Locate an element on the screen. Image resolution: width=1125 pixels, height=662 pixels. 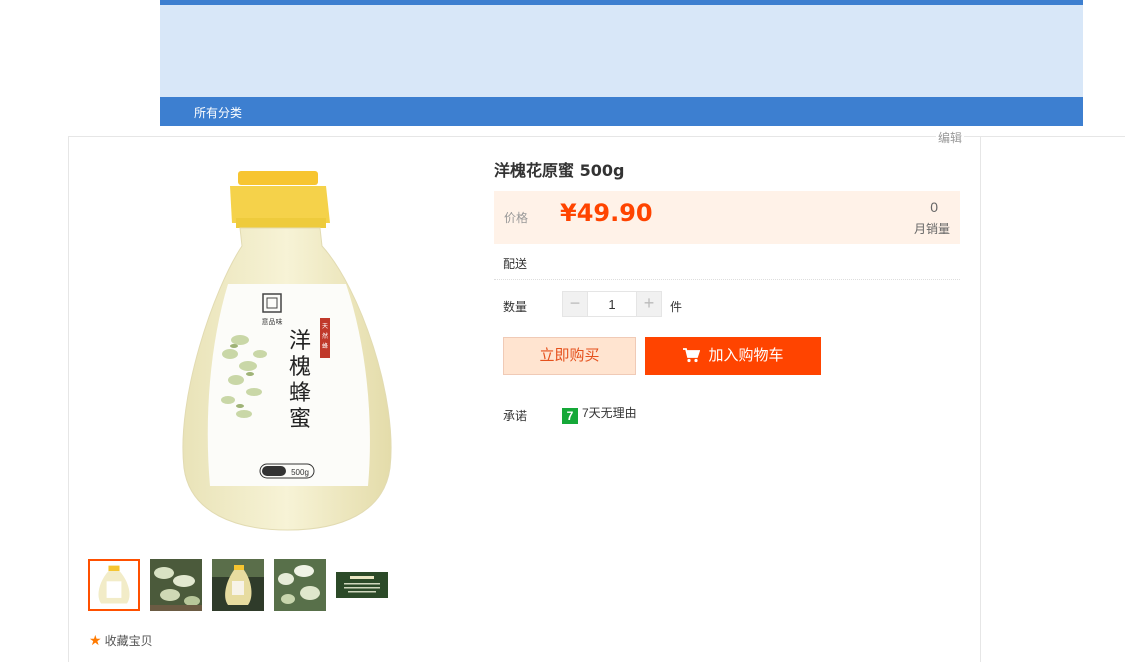
product-title: 洋槐花原蜜 500g is located at coordinates (559, 170).